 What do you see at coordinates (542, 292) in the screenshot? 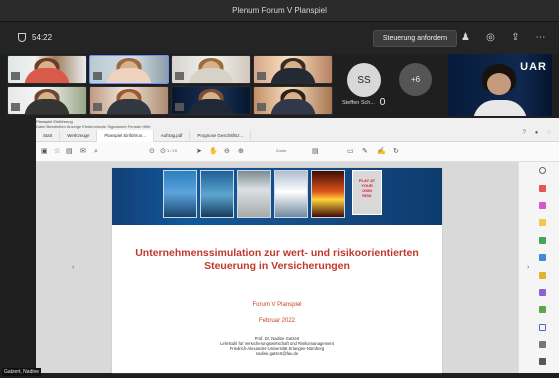
I see `fill-sign-icon` at bounding box center [542, 292].